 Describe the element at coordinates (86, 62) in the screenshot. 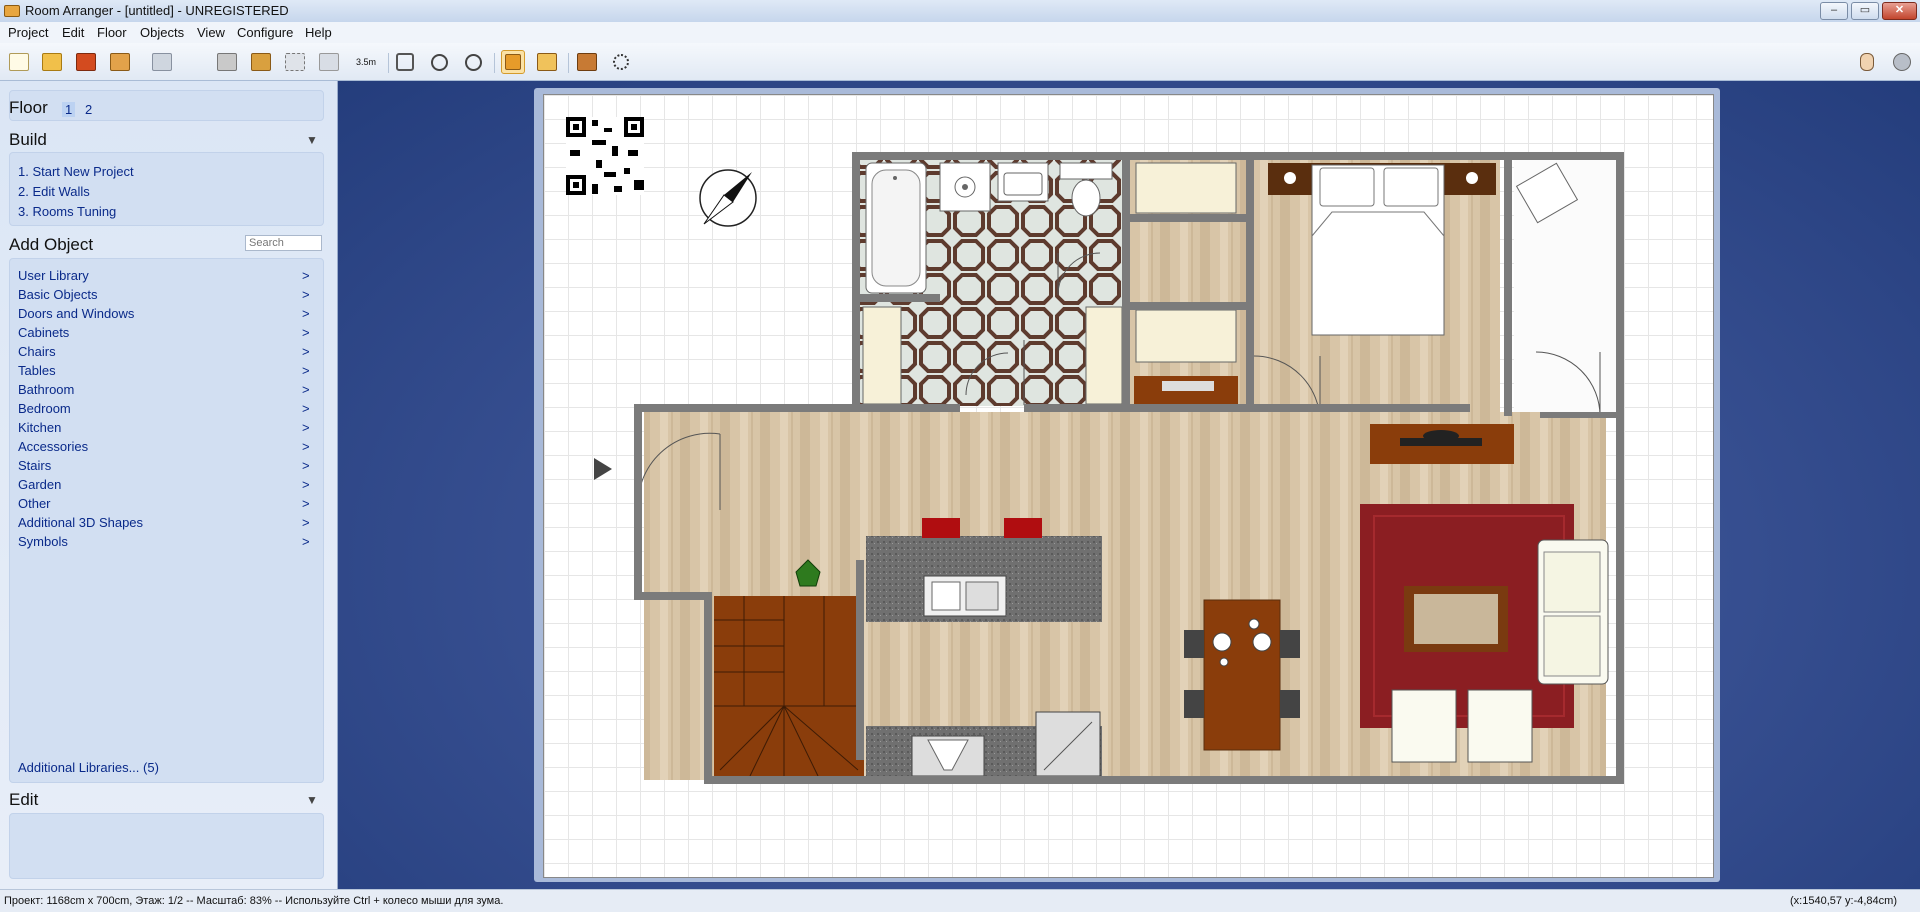

I see `save-icon` at that location.